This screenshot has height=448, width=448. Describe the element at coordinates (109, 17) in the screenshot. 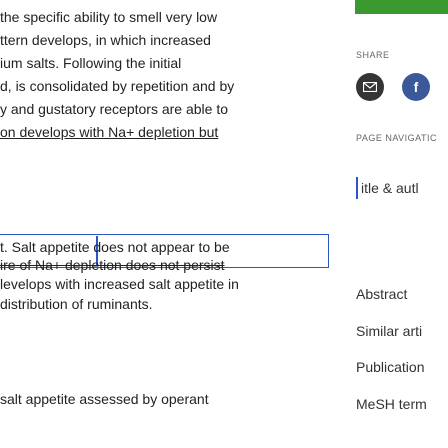

I see `article-line: the specific ability to smell very low` at that location.